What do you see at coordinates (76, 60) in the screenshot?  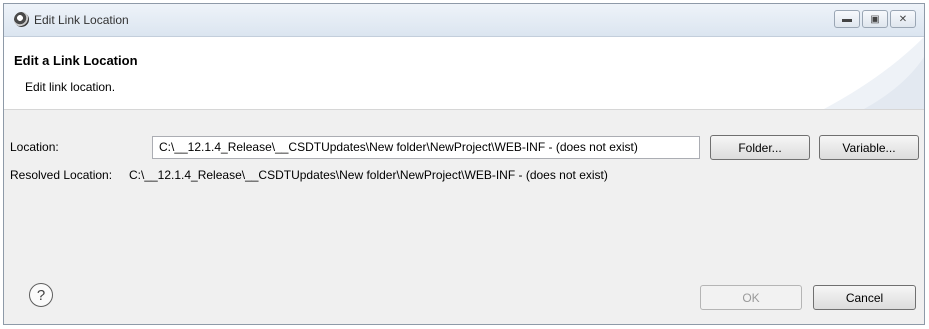 I see `header-title: Edit a Link Location` at bounding box center [76, 60].